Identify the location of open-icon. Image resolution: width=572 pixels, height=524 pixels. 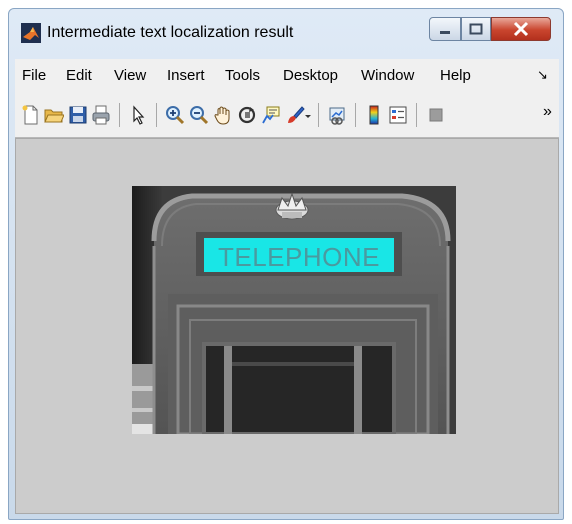
(54, 115).